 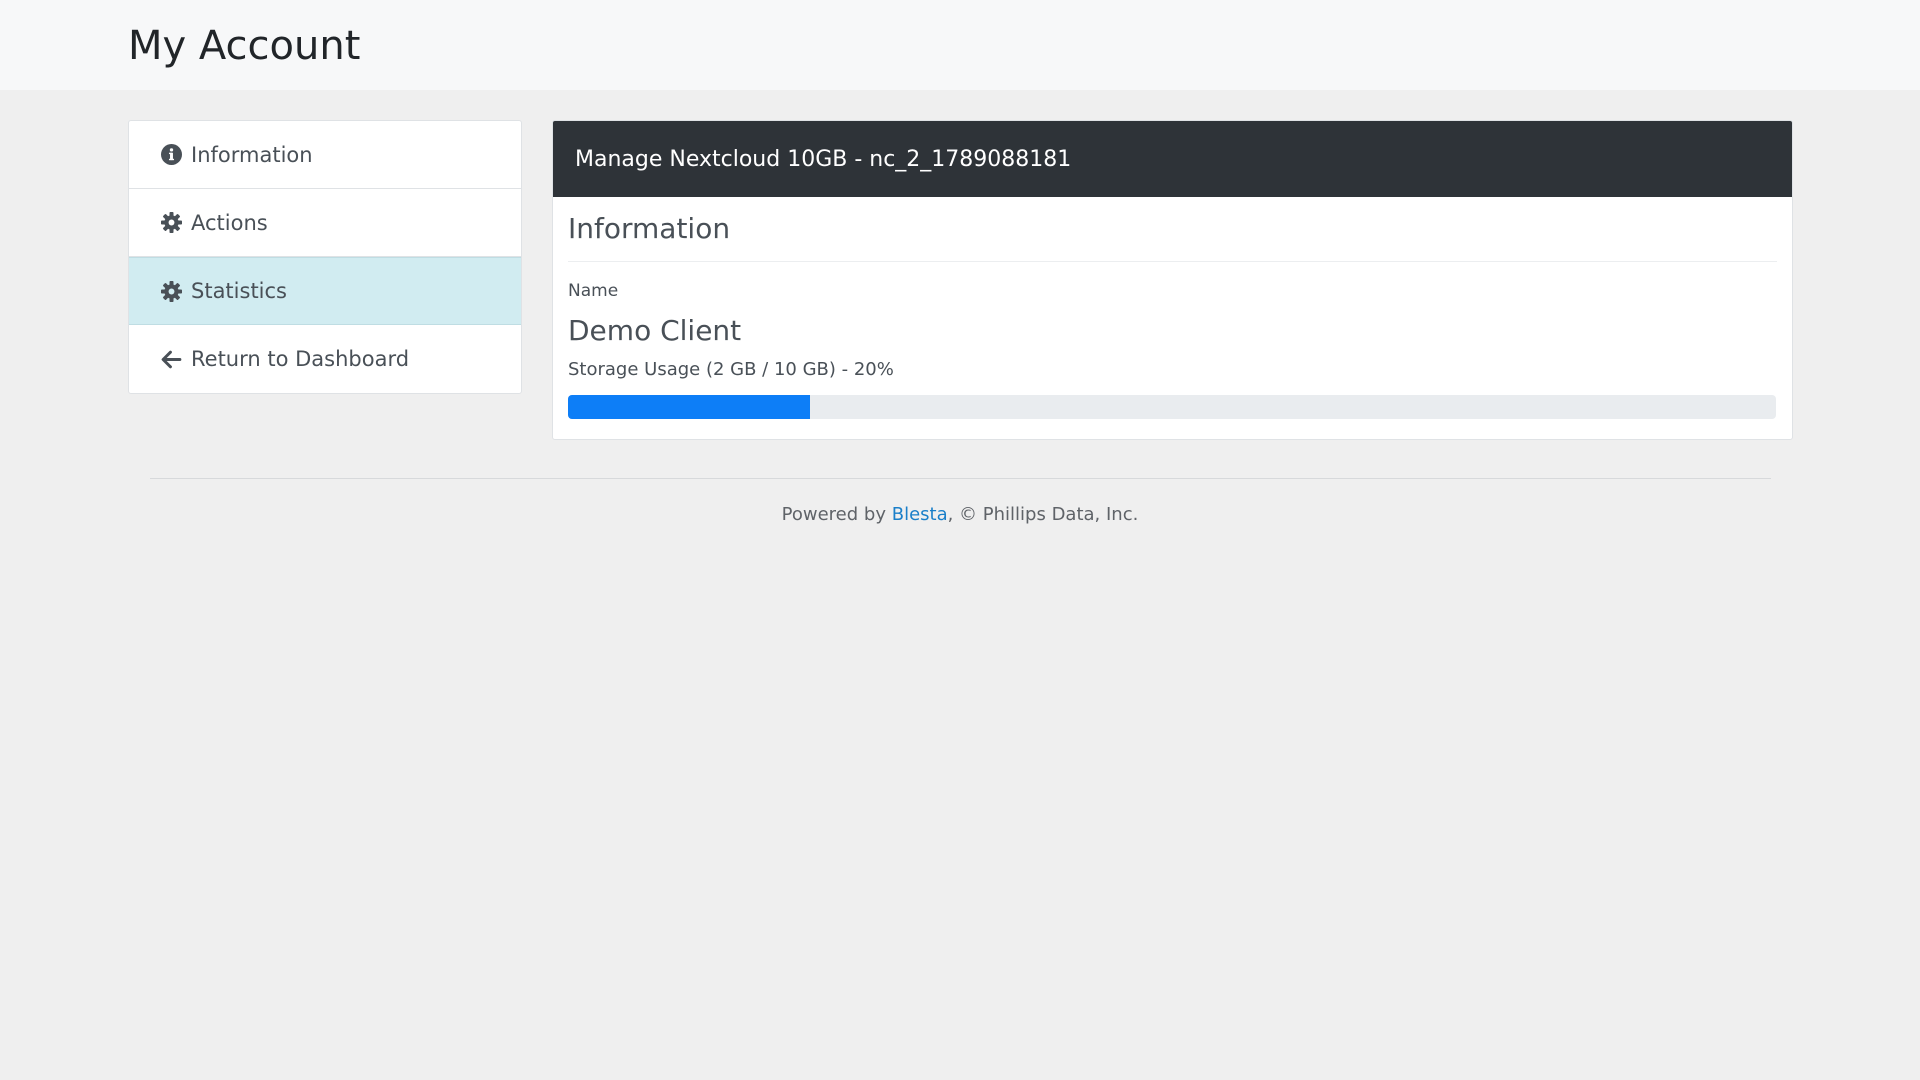 What do you see at coordinates (325, 155) in the screenshot?
I see `sidebar-item-information: Information` at bounding box center [325, 155].